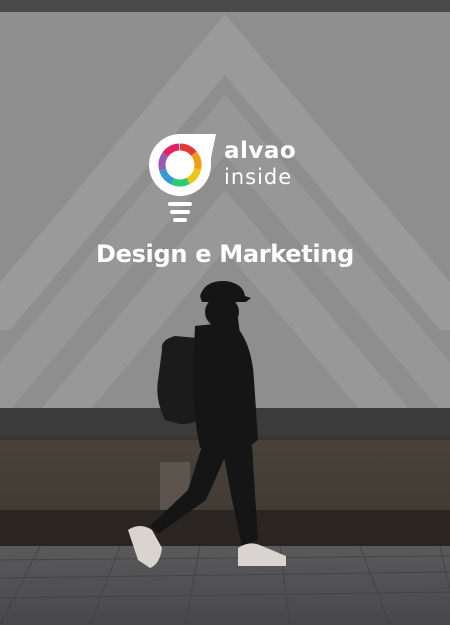  I want to click on brand-tagline: inside, so click(258, 177).